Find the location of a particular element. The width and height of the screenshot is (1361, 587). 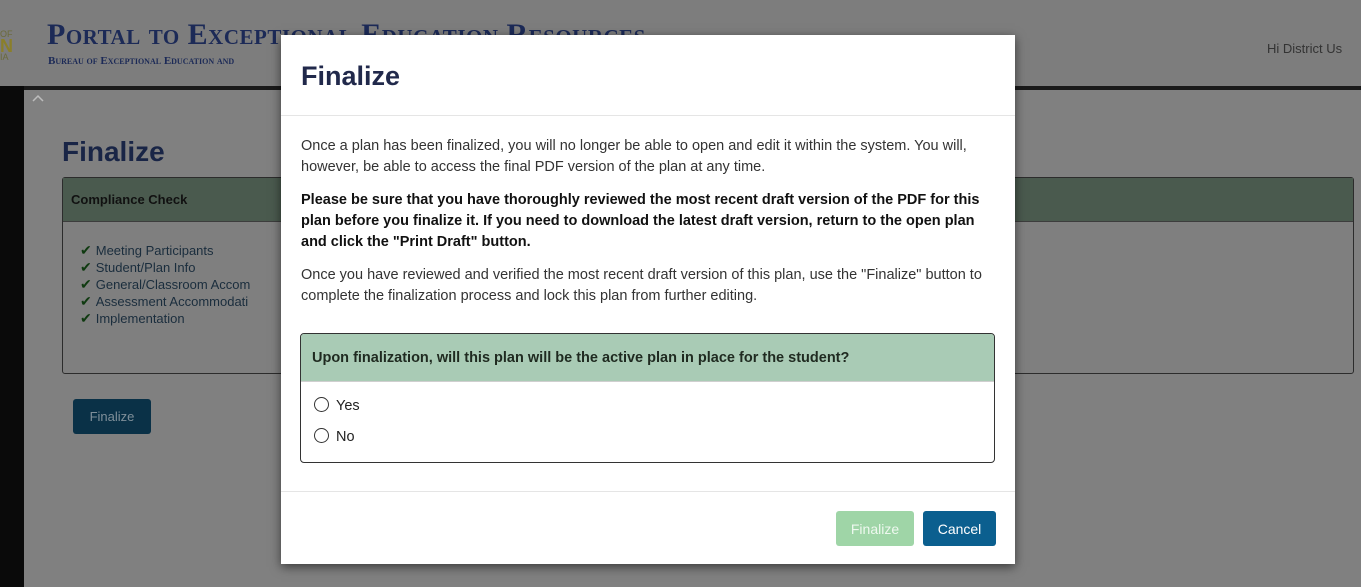

list-item: ✔ Implementation is located at coordinates (165, 318).